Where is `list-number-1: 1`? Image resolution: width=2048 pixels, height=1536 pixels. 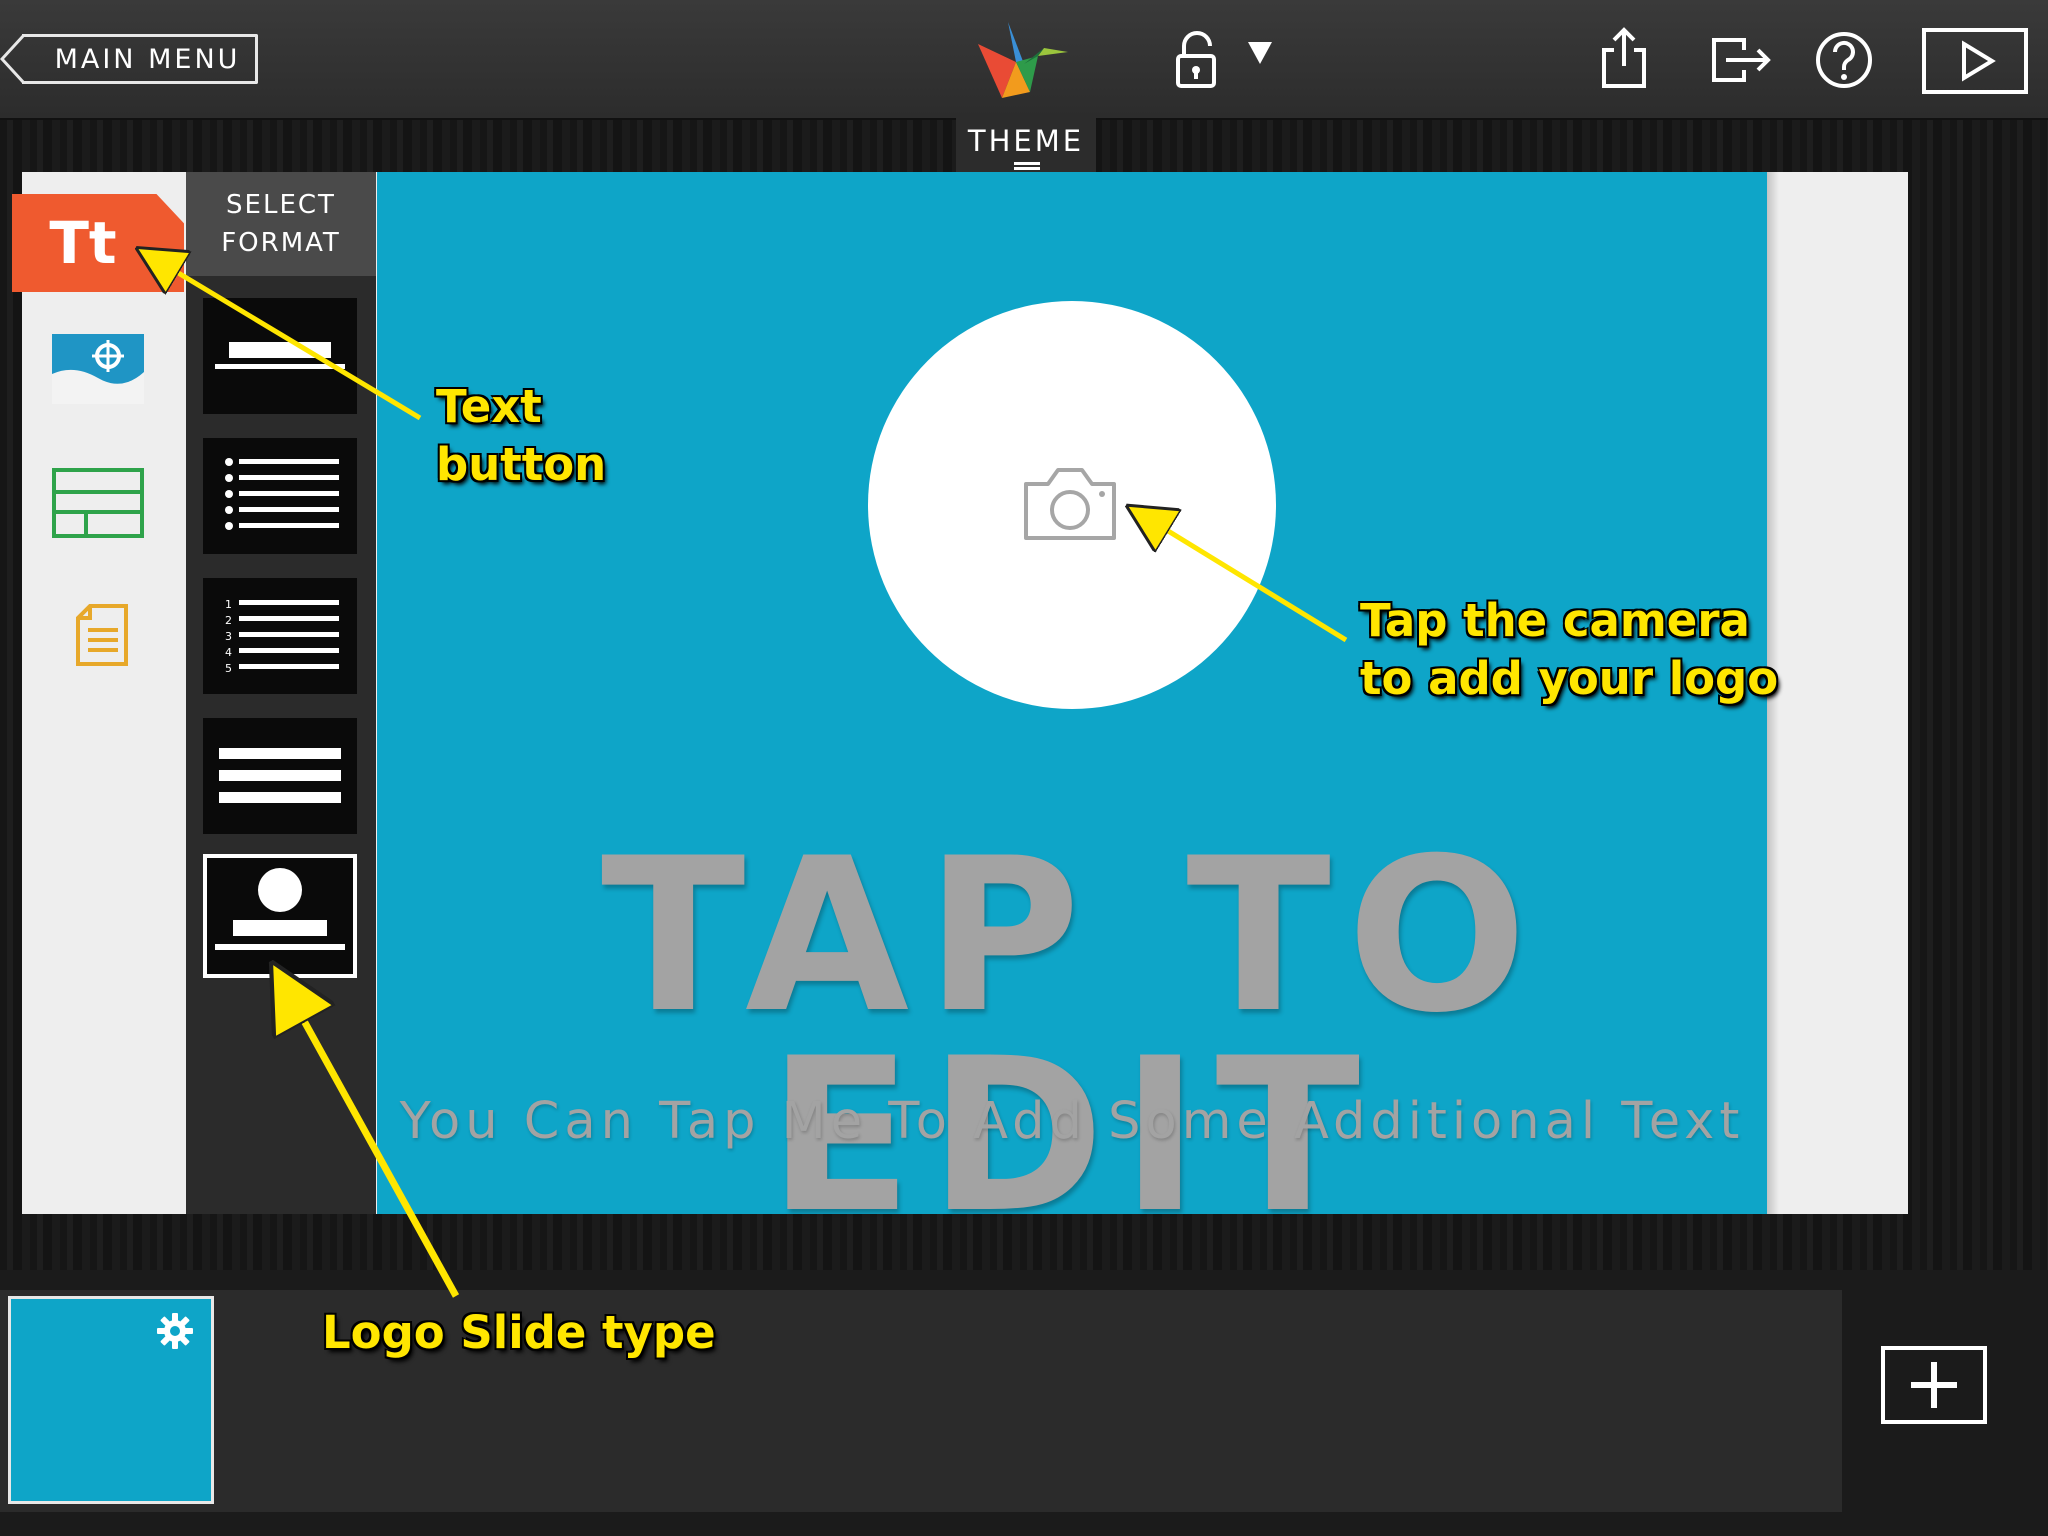 list-number-1: 1 is located at coordinates (228, 604).